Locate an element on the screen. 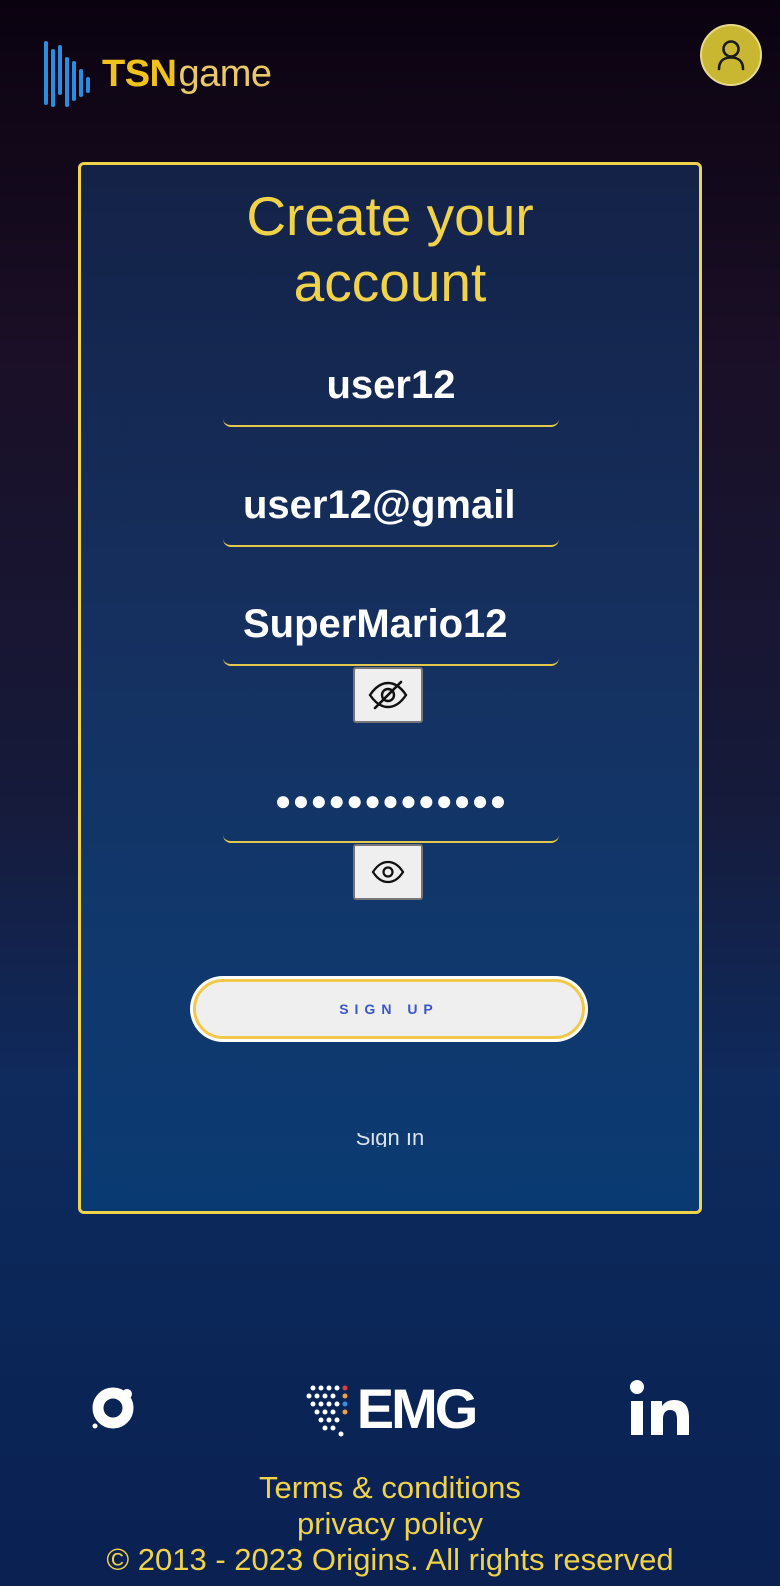  confirm-password-value: ●●●●●●●●●●●●● is located at coordinates (391, 800).